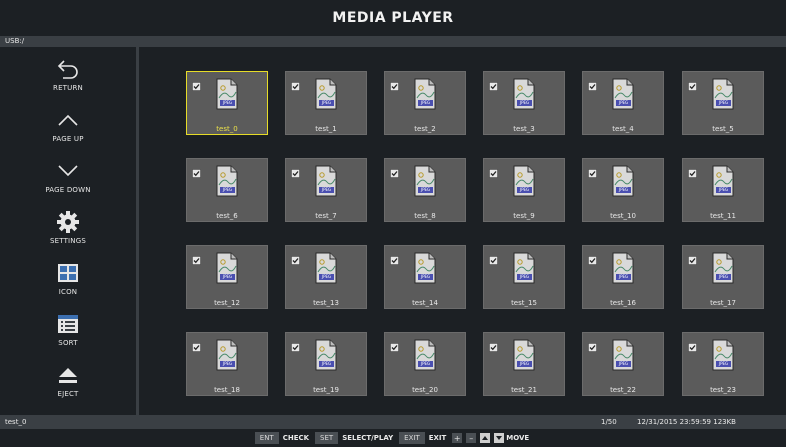  What do you see at coordinates (227, 303) in the screenshot?
I see `file-name: test_12` at bounding box center [227, 303].